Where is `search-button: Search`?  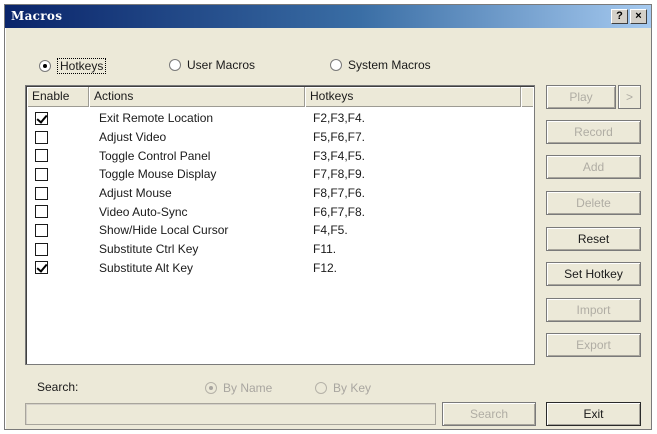 search-button: Search is located at coordinates (489, 414).